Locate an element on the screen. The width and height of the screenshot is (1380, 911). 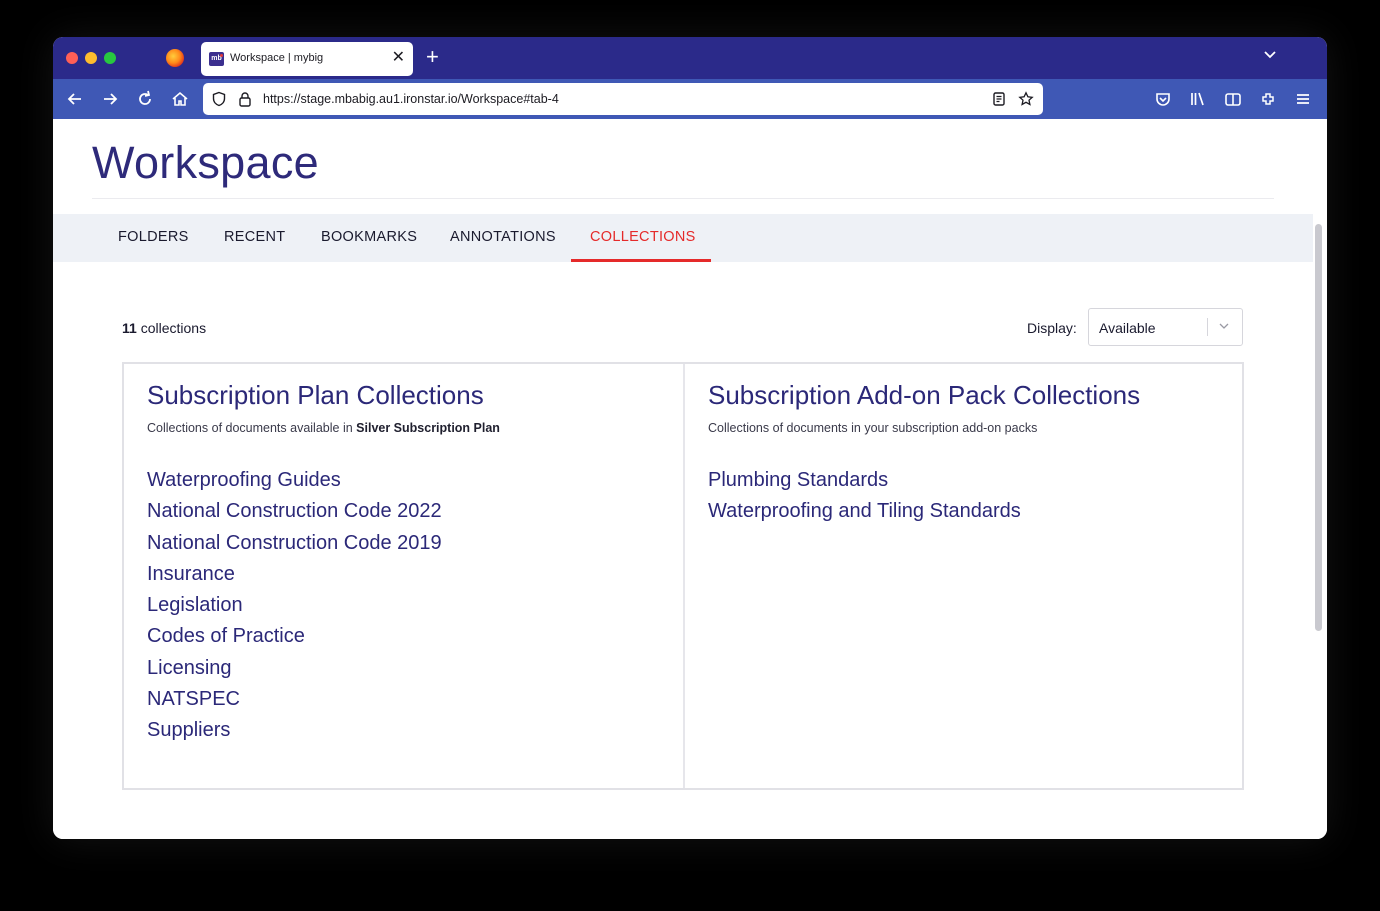
tab-collections: COLLECTIONS is located at coordinates (643, 237).